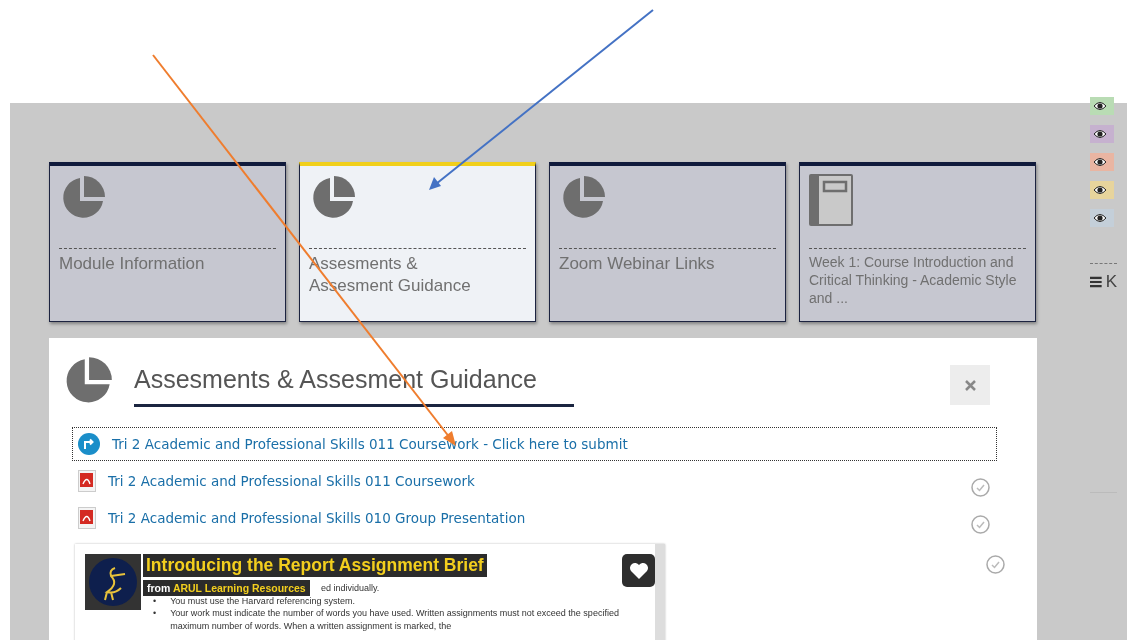 The image size is (1127, 640). I want to click on section-tile: Zoom Webinar Links, so click(667, 242).